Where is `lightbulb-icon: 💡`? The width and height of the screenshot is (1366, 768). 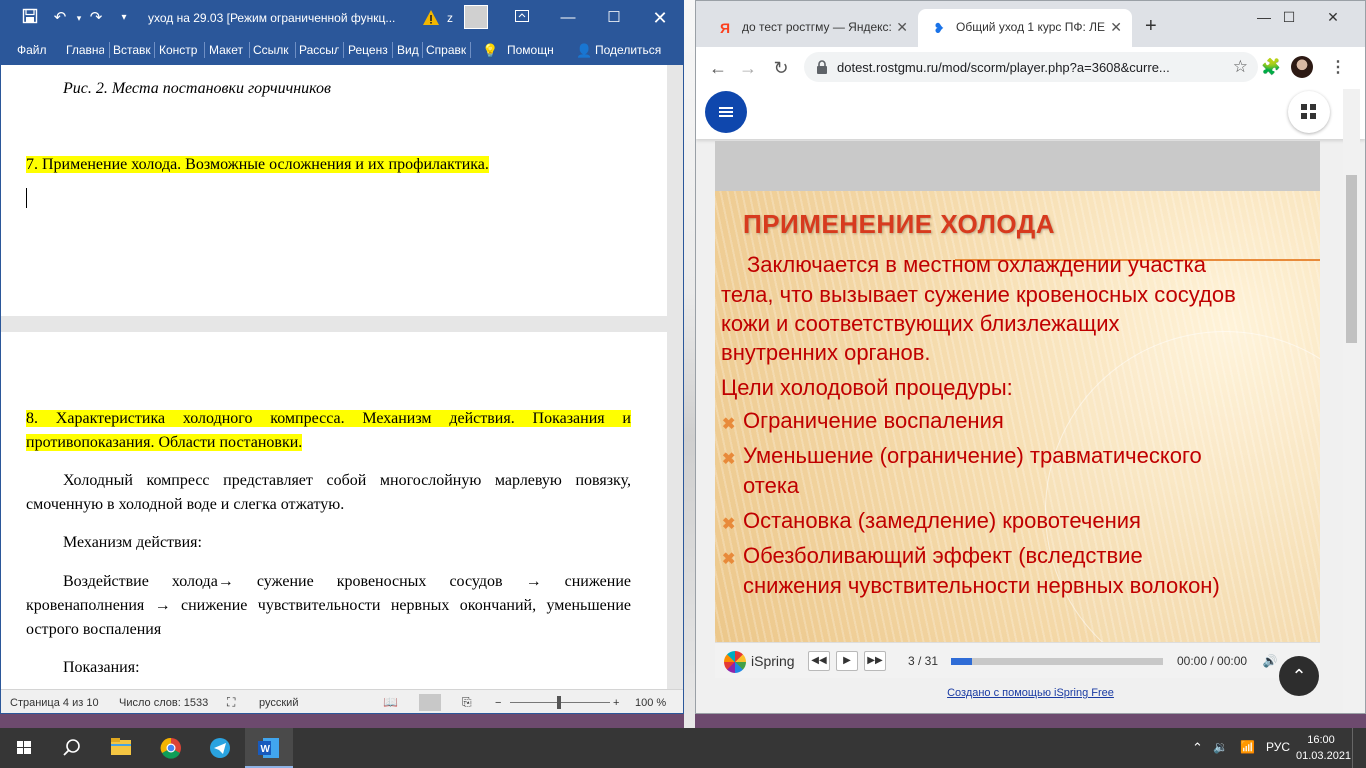 lightbulb-icon: 💡 is located at coordinates (490, 51).